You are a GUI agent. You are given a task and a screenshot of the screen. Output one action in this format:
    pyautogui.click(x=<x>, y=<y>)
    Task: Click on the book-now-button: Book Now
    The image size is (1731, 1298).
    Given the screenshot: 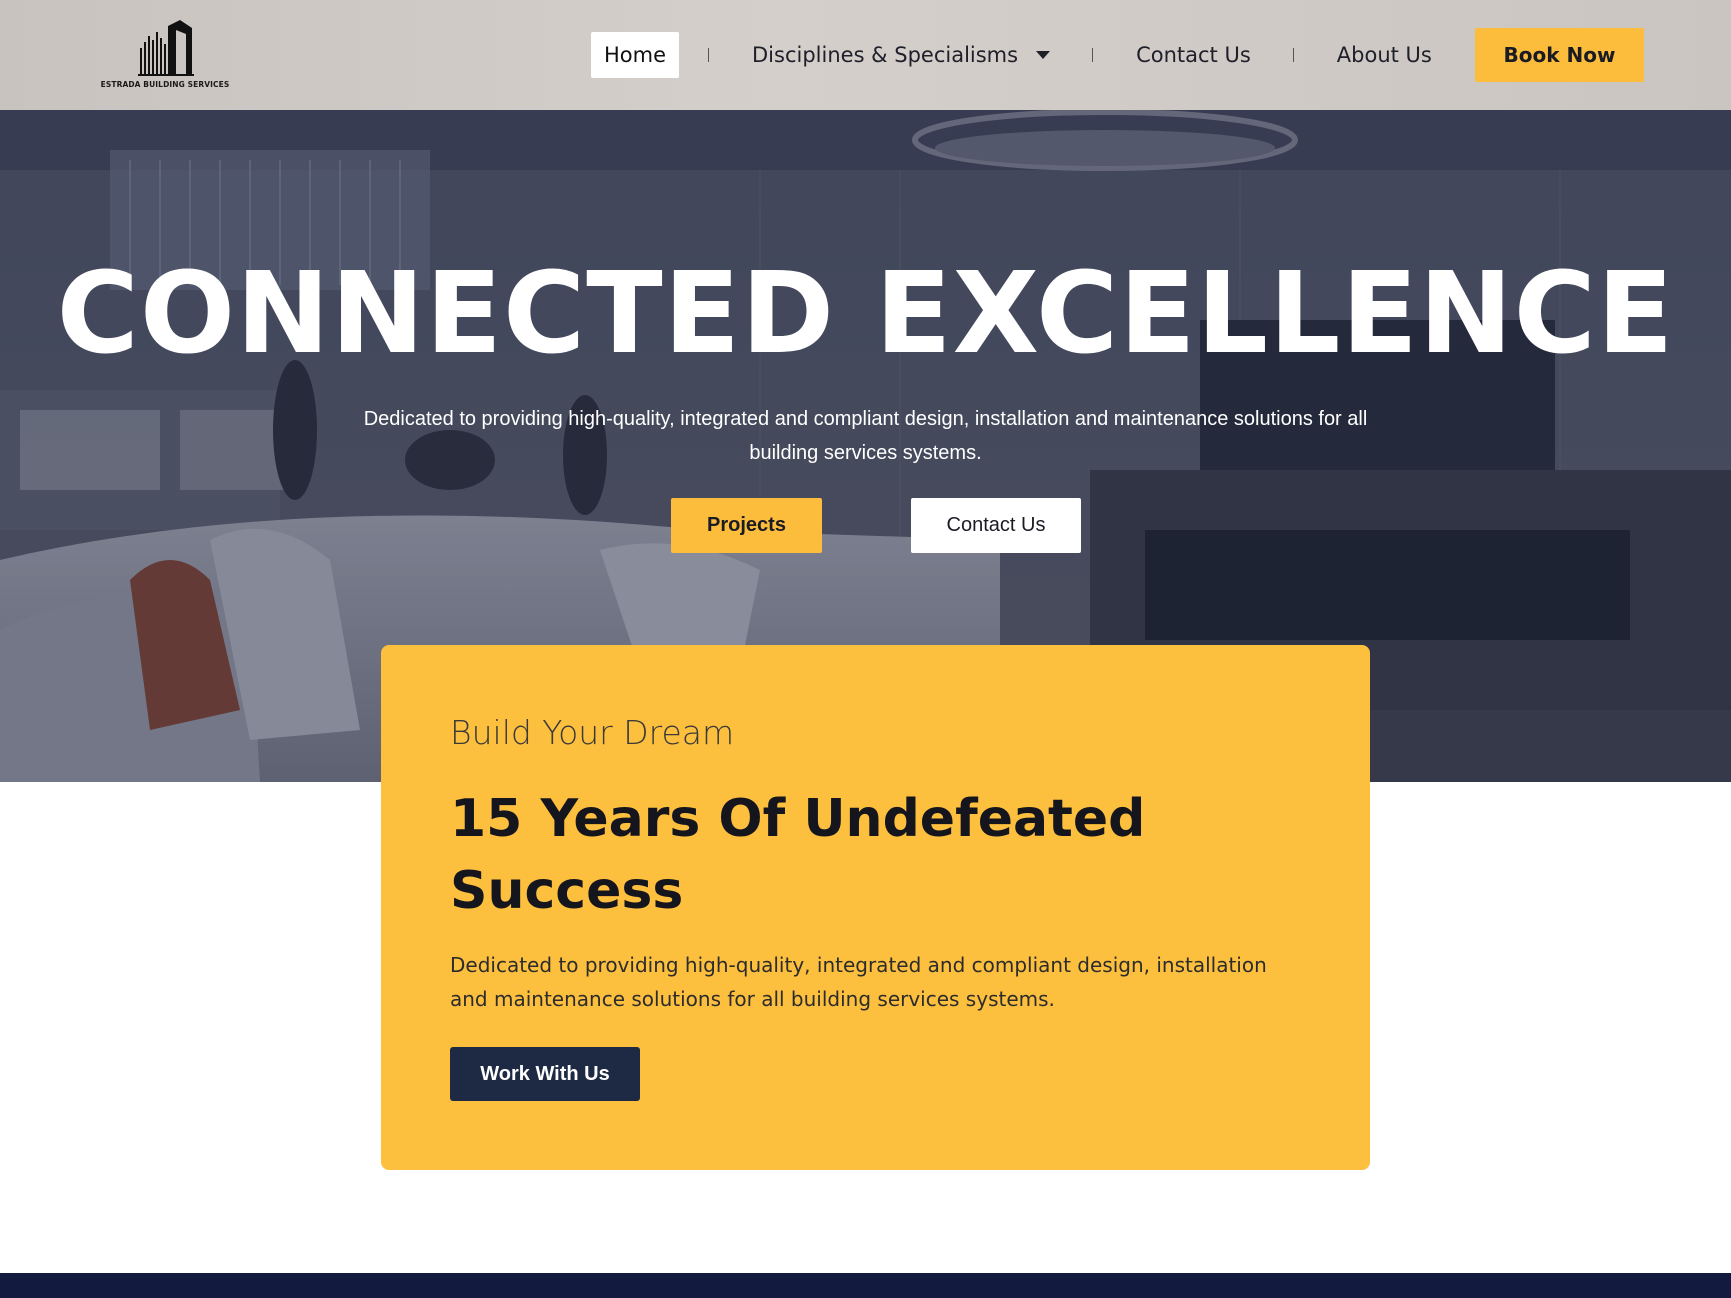 What is the action you would take?
    pyautogui.click(x=1559, y=55)
    